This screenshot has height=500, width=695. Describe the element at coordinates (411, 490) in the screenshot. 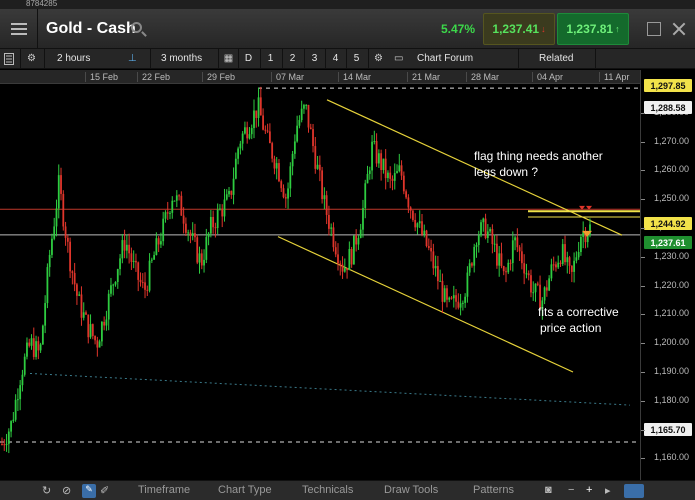

I see `bottom-draw-tools: Draw Tools` at that location.